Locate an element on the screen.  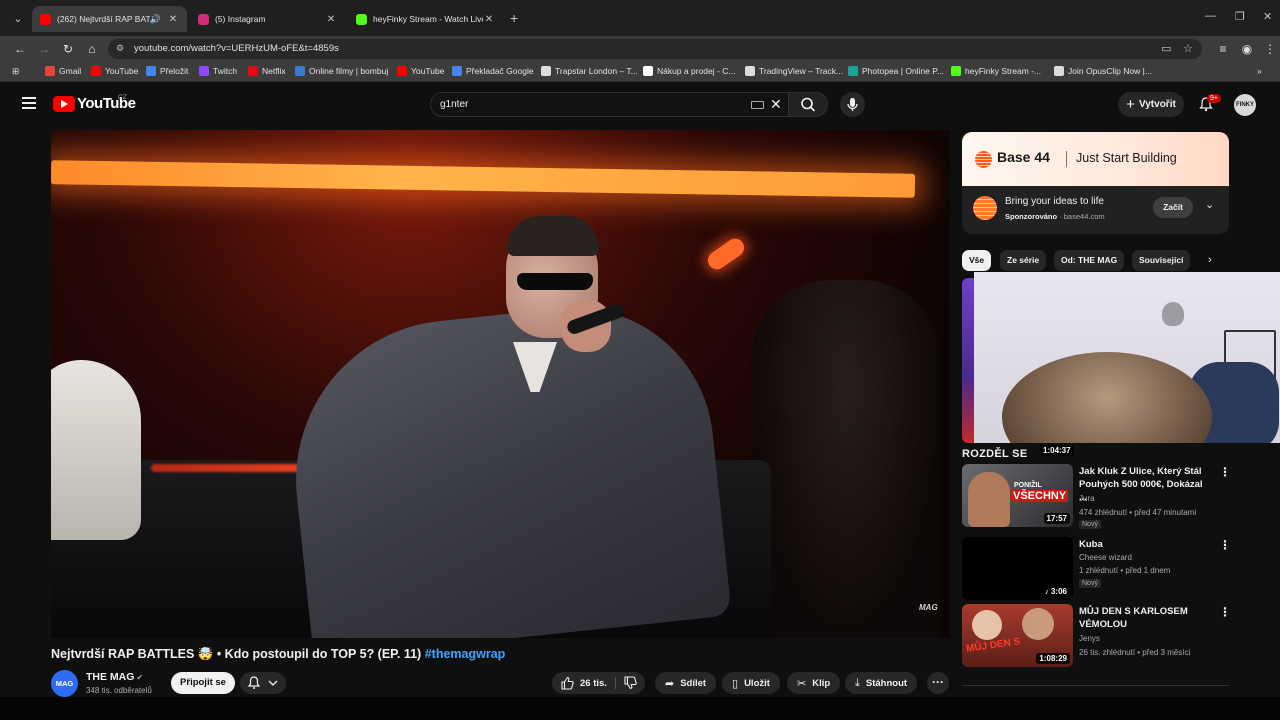
extension-icon: ◉ is located at coordinates (1247, 49).